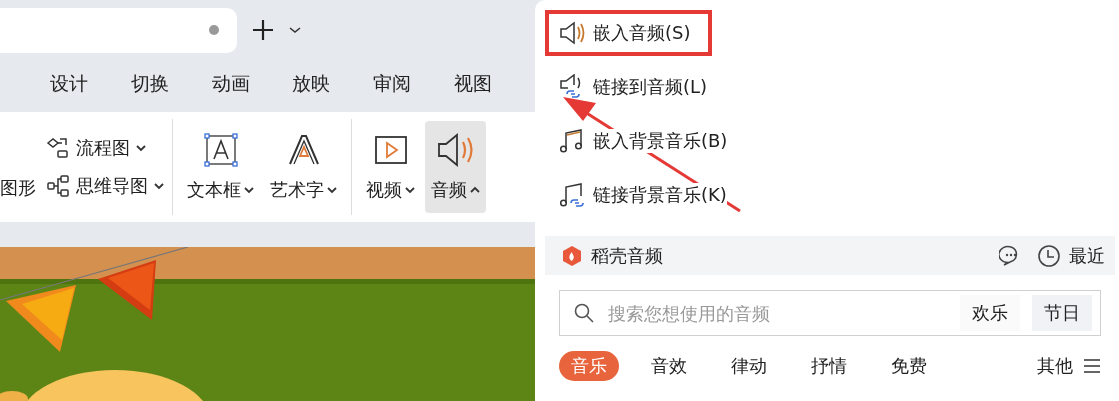 This screenshot has width=1119, height=401. I want to click on music-note-icon, so click(572, 141).